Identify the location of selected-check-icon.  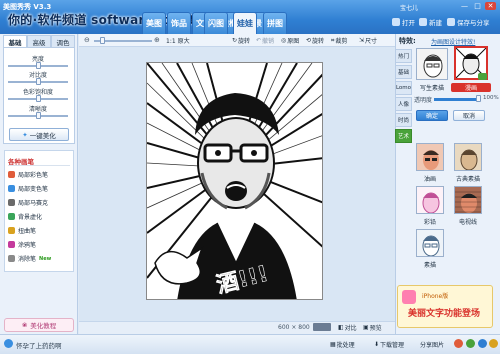
(482, 76).